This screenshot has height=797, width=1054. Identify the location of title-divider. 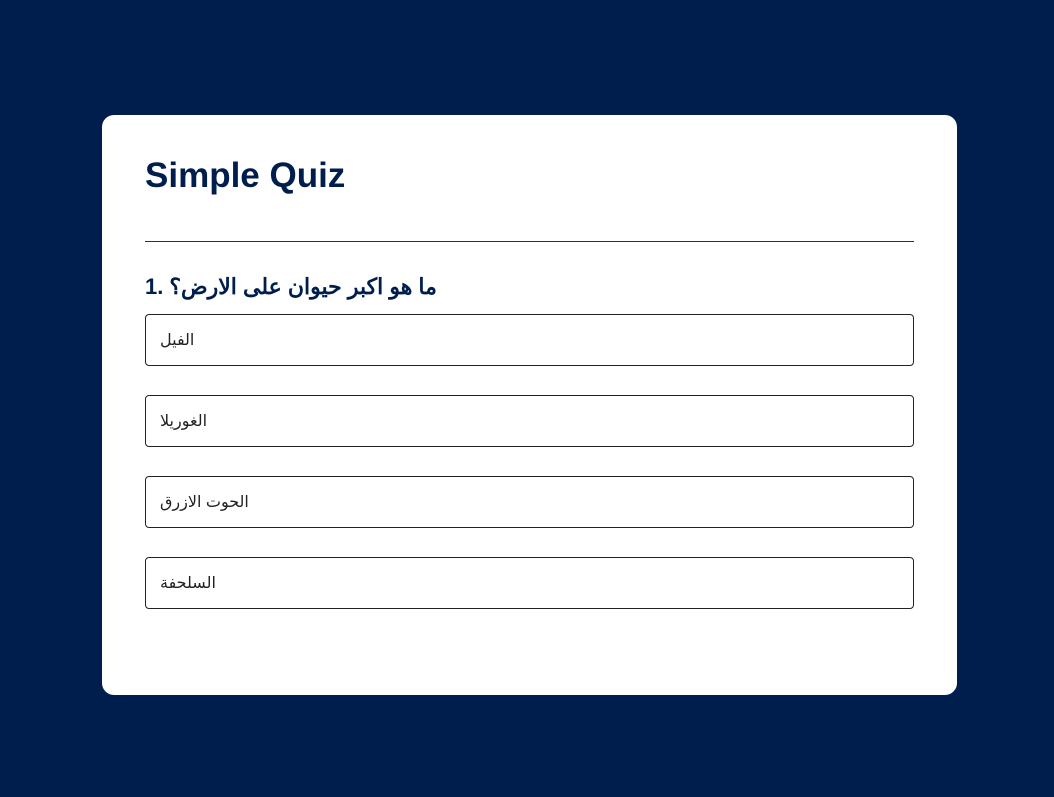
(529, 241).